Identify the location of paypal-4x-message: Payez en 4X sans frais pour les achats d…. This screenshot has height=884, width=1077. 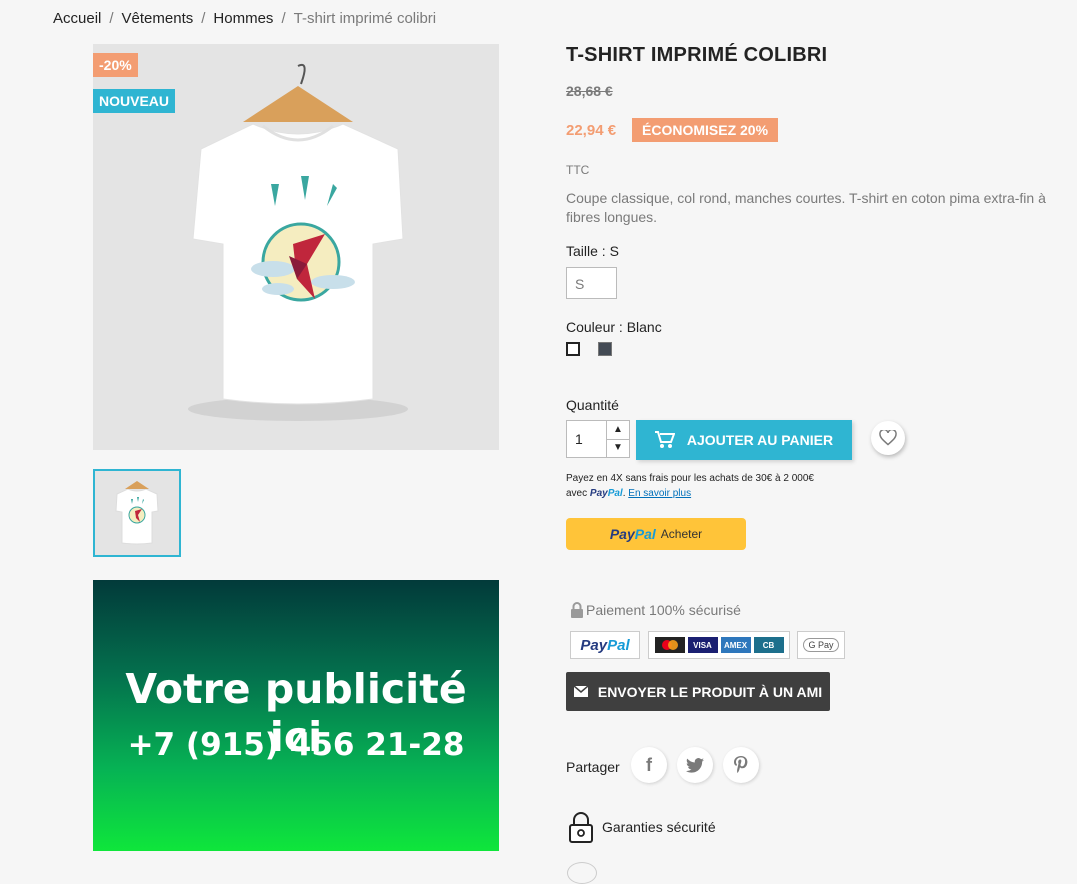
(690, 486).